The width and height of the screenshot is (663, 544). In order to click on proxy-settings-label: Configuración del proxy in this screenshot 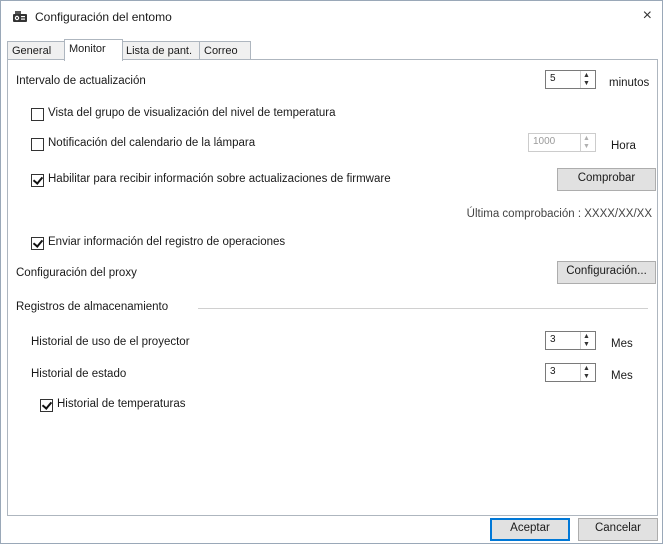, I will do `click(76, 273)`.